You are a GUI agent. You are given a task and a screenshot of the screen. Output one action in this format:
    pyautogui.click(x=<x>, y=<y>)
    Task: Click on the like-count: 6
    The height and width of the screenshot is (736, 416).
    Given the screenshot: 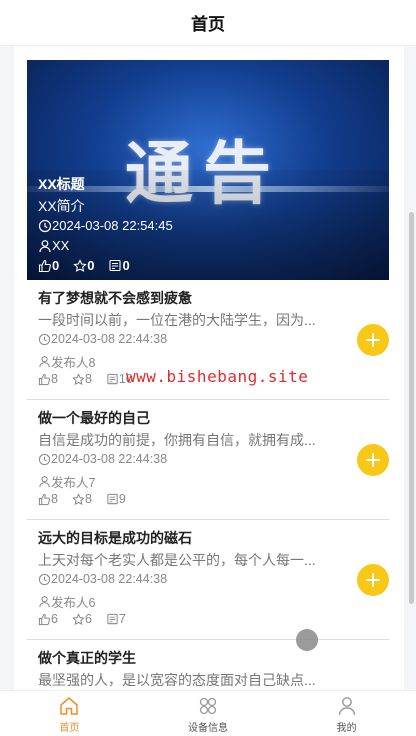 What is the action you would take?
    pyautogui.click(x=54, y=619)
    